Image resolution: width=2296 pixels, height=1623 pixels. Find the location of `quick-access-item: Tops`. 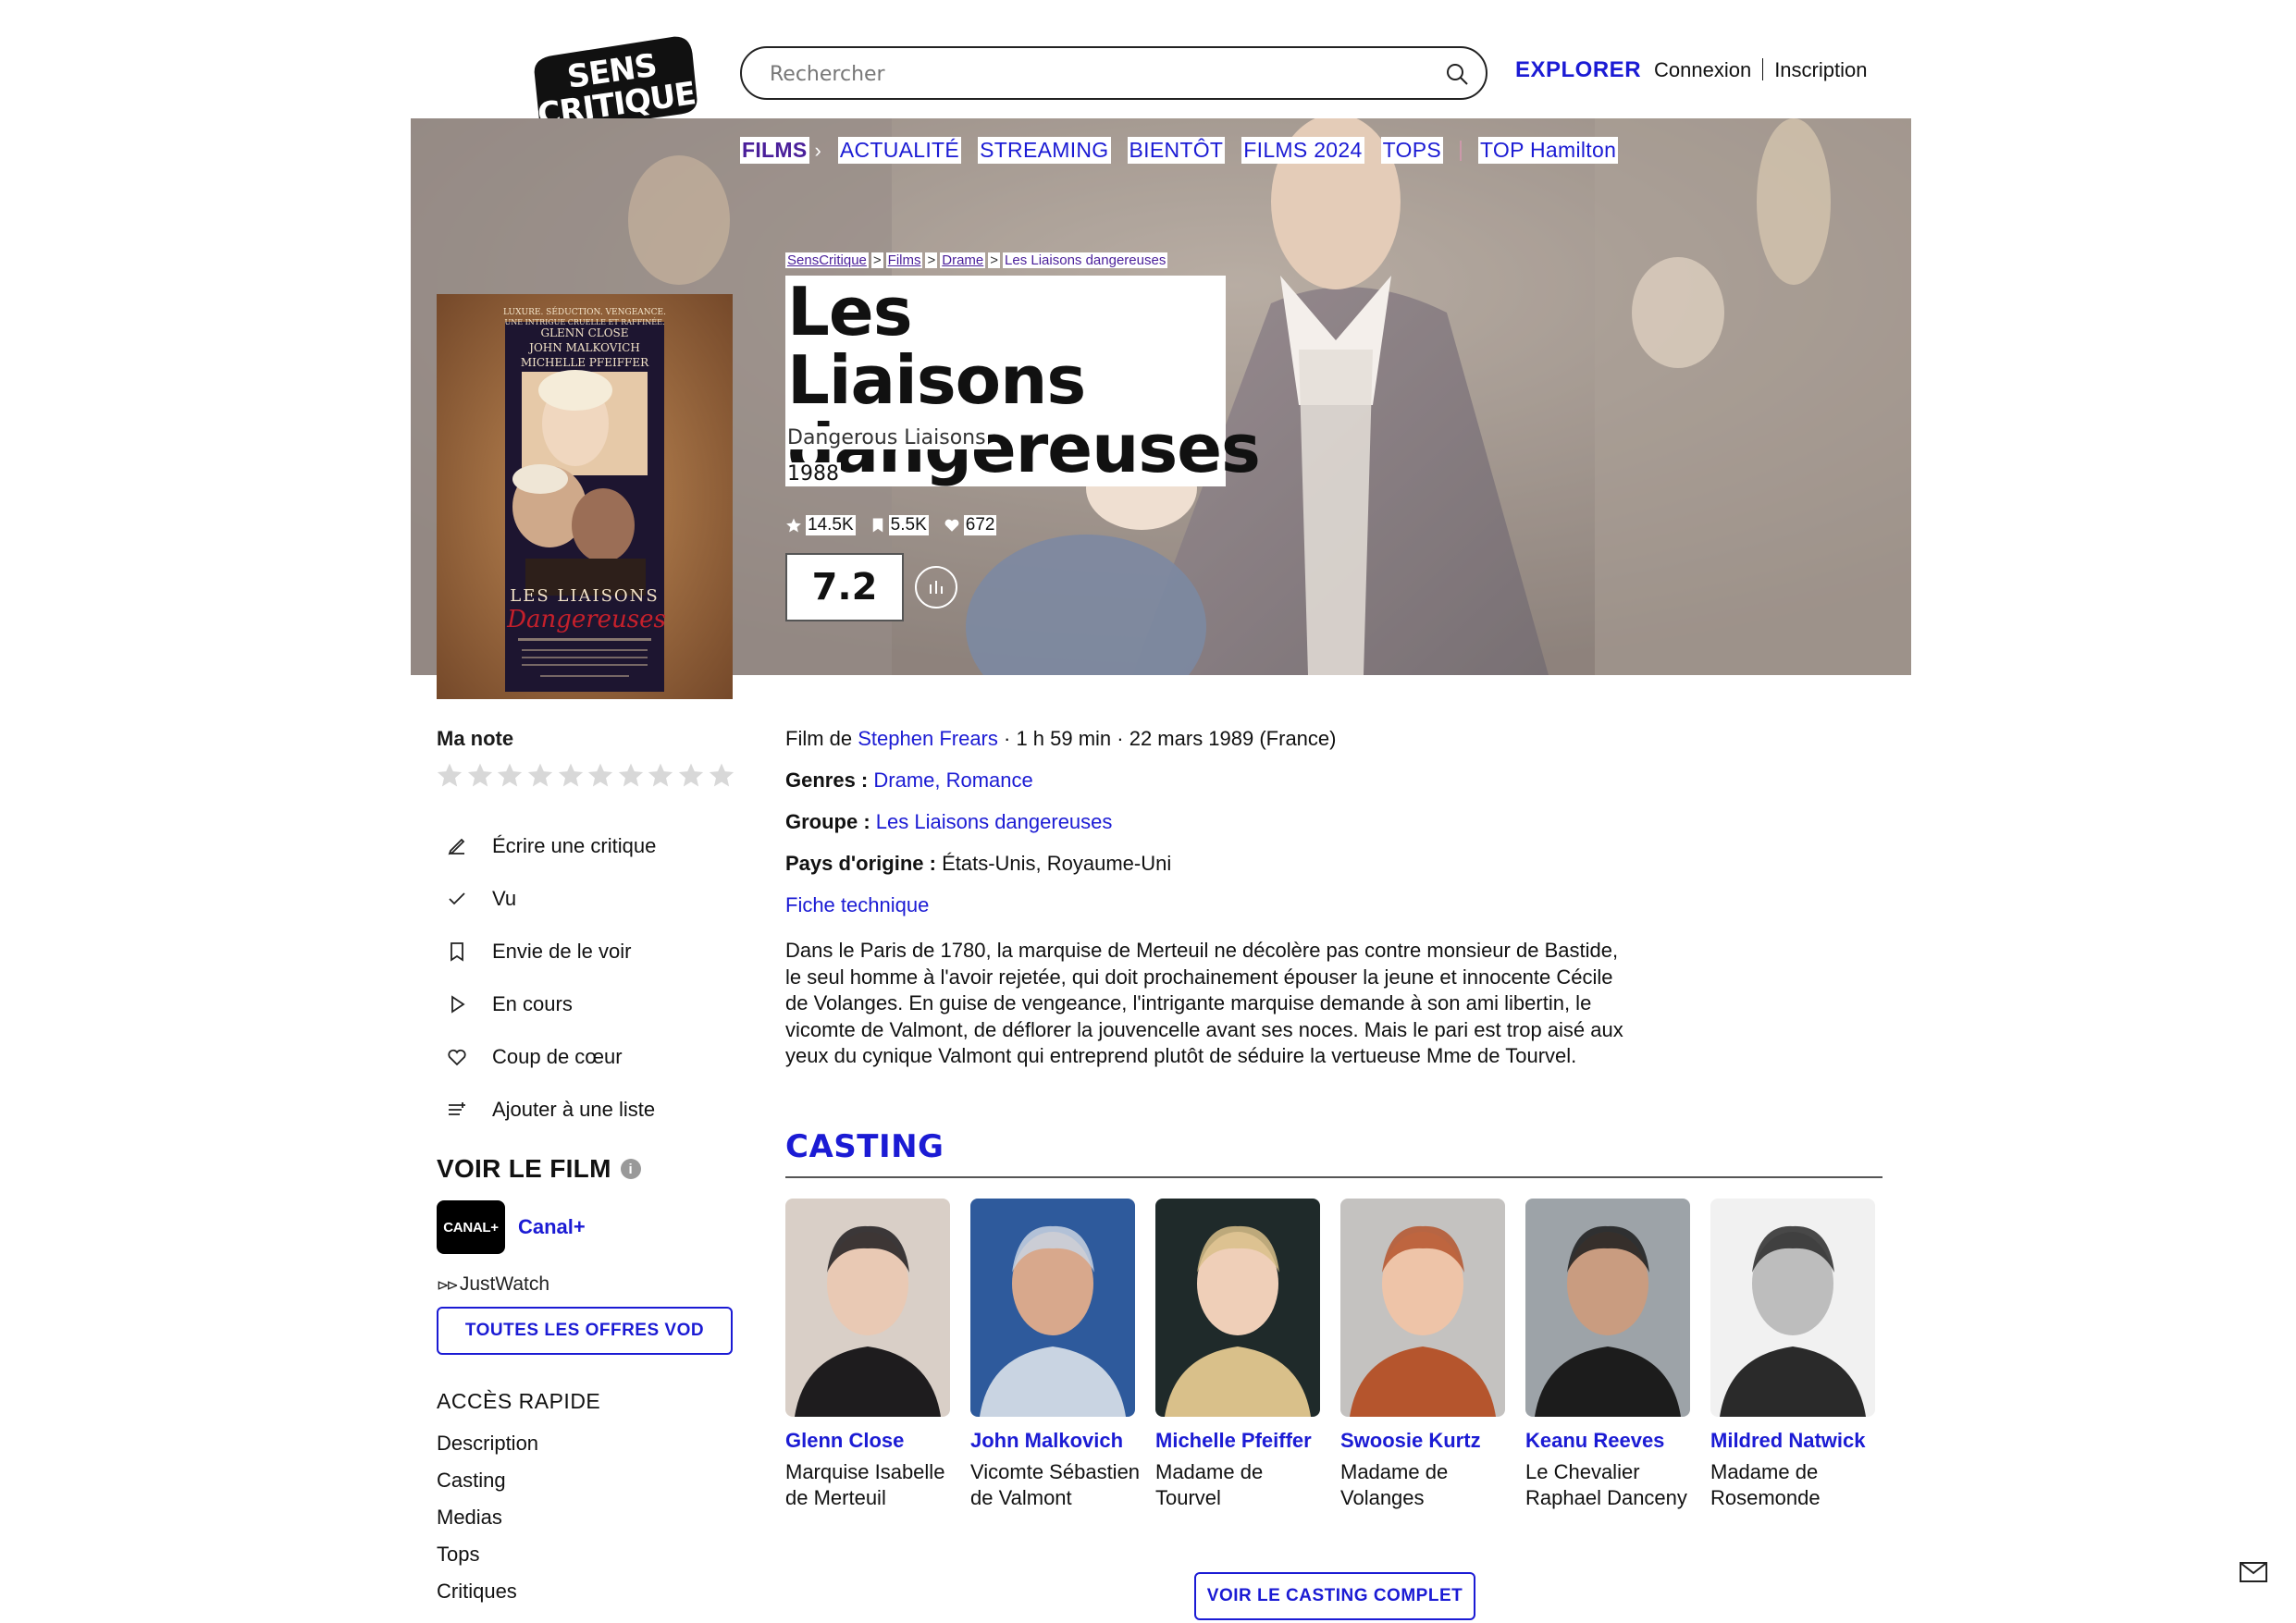

quick-access-item: Tops is located at coordinates (487, 1559).